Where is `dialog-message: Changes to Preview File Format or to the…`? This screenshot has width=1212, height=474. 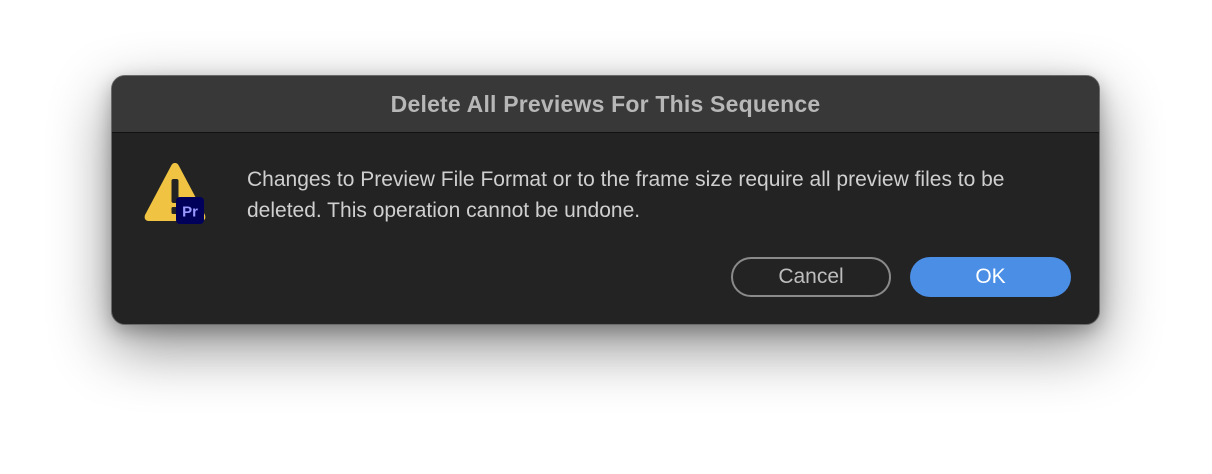 dialog-message: Changes to Preview File Format or to the… is located at coordinates (626, 195).